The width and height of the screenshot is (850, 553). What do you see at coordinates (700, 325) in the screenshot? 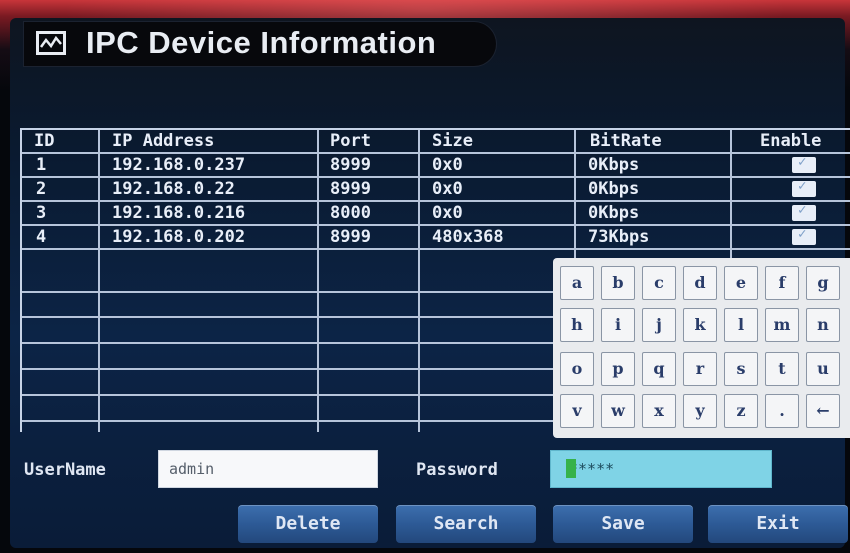
I see `key-k: k` at bounding box center [700, 325].